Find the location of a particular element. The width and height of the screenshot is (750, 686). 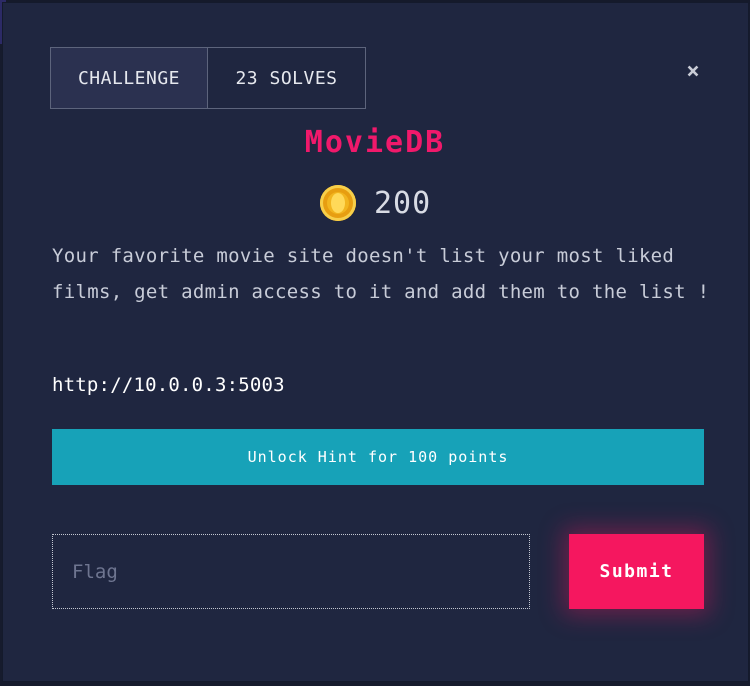

points-value: 200 is located at coordinates (403, 203).